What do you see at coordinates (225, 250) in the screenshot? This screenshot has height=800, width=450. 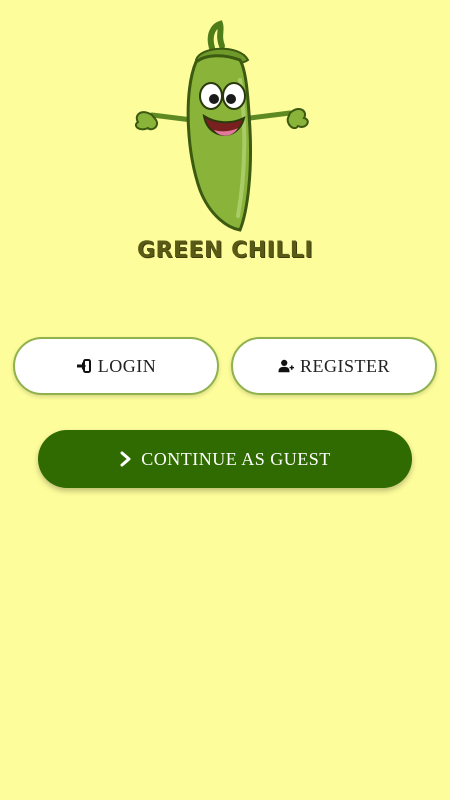 I see `brand-name: GREEN CHILLI` at bounding box center [225, 250].